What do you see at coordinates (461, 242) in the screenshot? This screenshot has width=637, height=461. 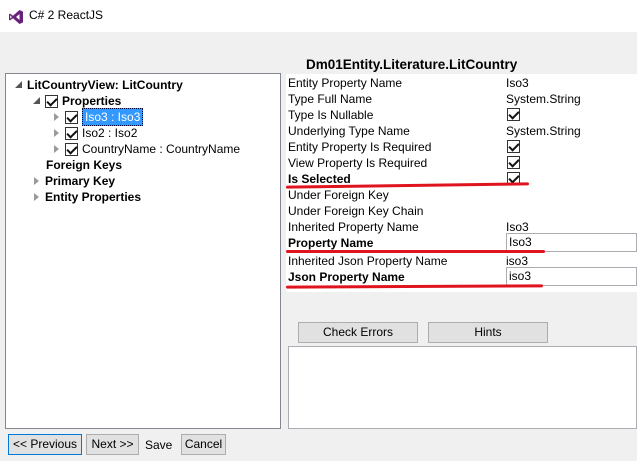 I see `property-row: Property Name Iso3` at bounding box center [461, 242].